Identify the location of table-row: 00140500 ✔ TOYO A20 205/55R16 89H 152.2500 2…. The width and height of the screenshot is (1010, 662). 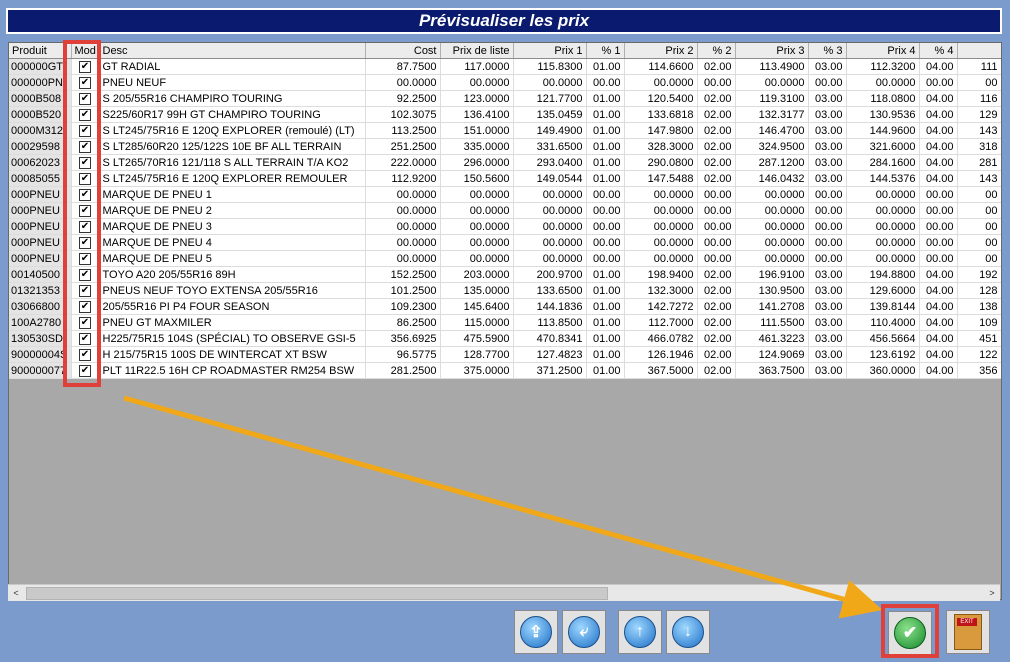
(505, 274).